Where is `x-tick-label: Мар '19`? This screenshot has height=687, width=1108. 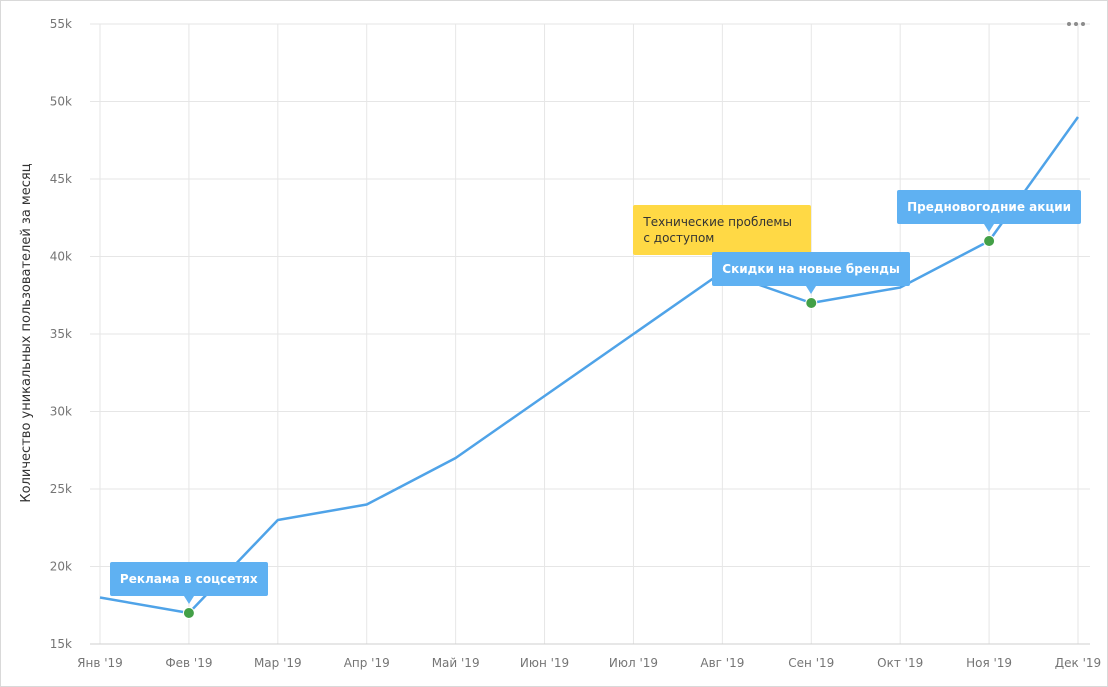
x-tick-label: Мар '19 is located at coordinates (278, 663).